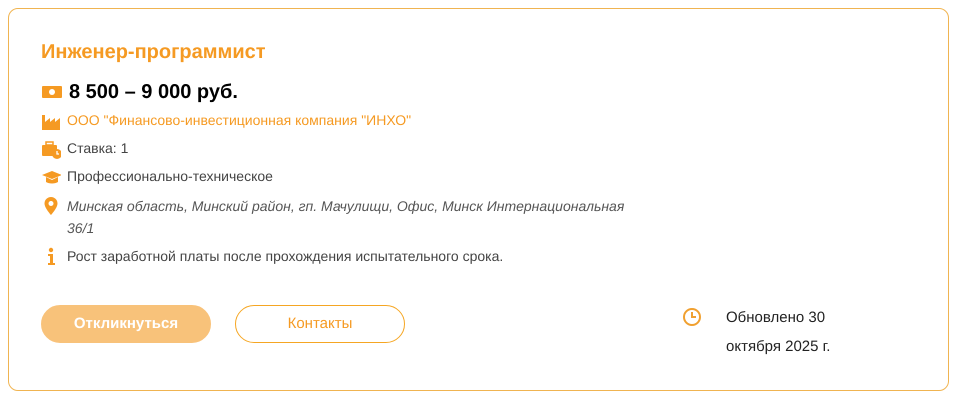  I want to click on address-text: Минская область, Минский район, гп. Мачулищи, Офис, Минск Интернациональная 36/1, so click(346, 217).